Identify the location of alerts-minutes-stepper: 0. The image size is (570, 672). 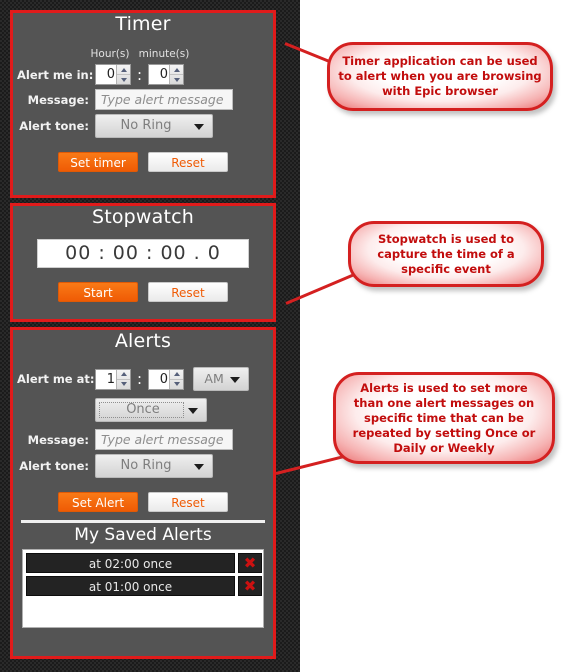
(166, 379).